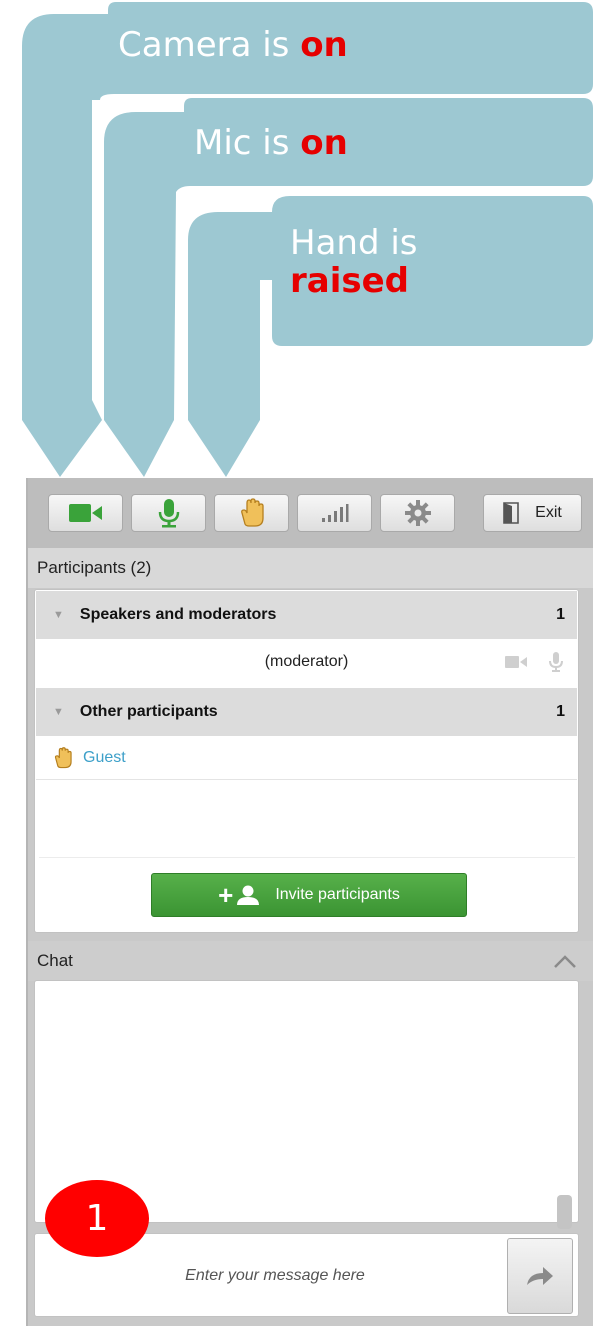 The width and height of the screenshot is (593, 1326). Describe the element at coordinates (306, 758) in the screenshot. I see `participant-guest: Guest` at that location.